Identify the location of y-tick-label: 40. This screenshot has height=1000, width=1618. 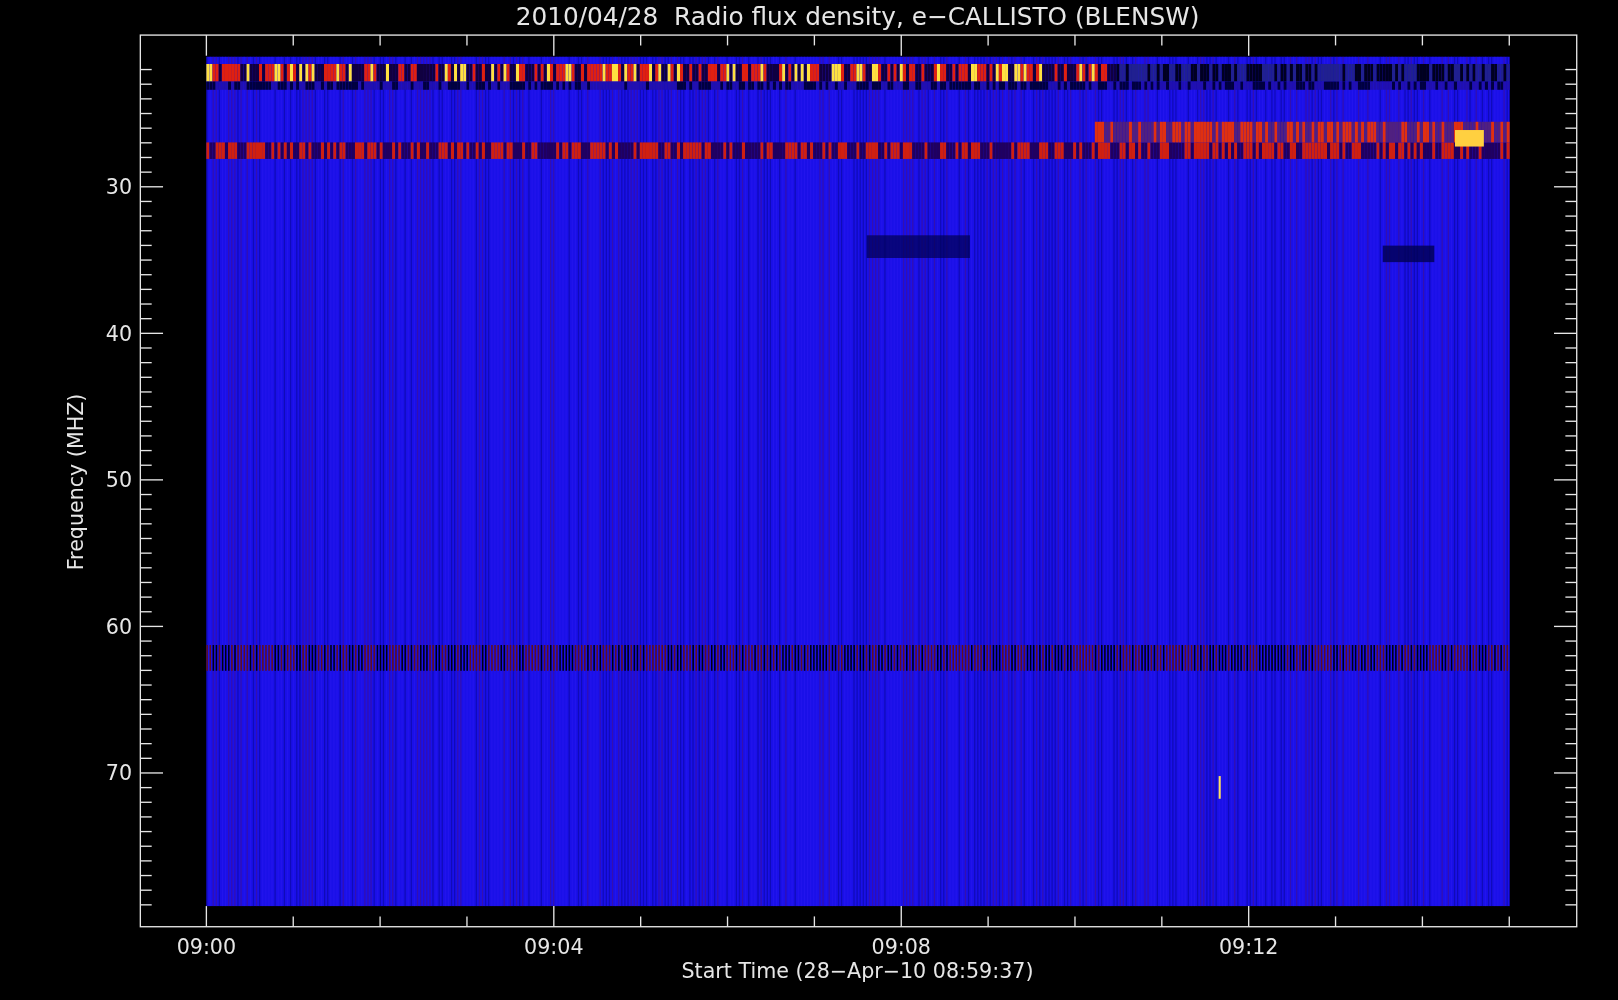
(119, 333).